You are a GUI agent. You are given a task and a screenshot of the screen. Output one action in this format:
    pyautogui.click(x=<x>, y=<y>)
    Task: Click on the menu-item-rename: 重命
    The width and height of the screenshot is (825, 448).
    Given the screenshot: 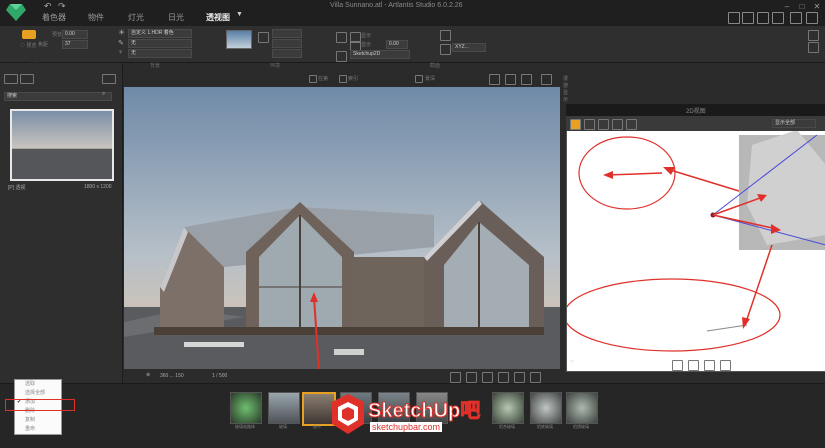 What is the action you would take?
    pyautogui.click(x=38, y=429)
    